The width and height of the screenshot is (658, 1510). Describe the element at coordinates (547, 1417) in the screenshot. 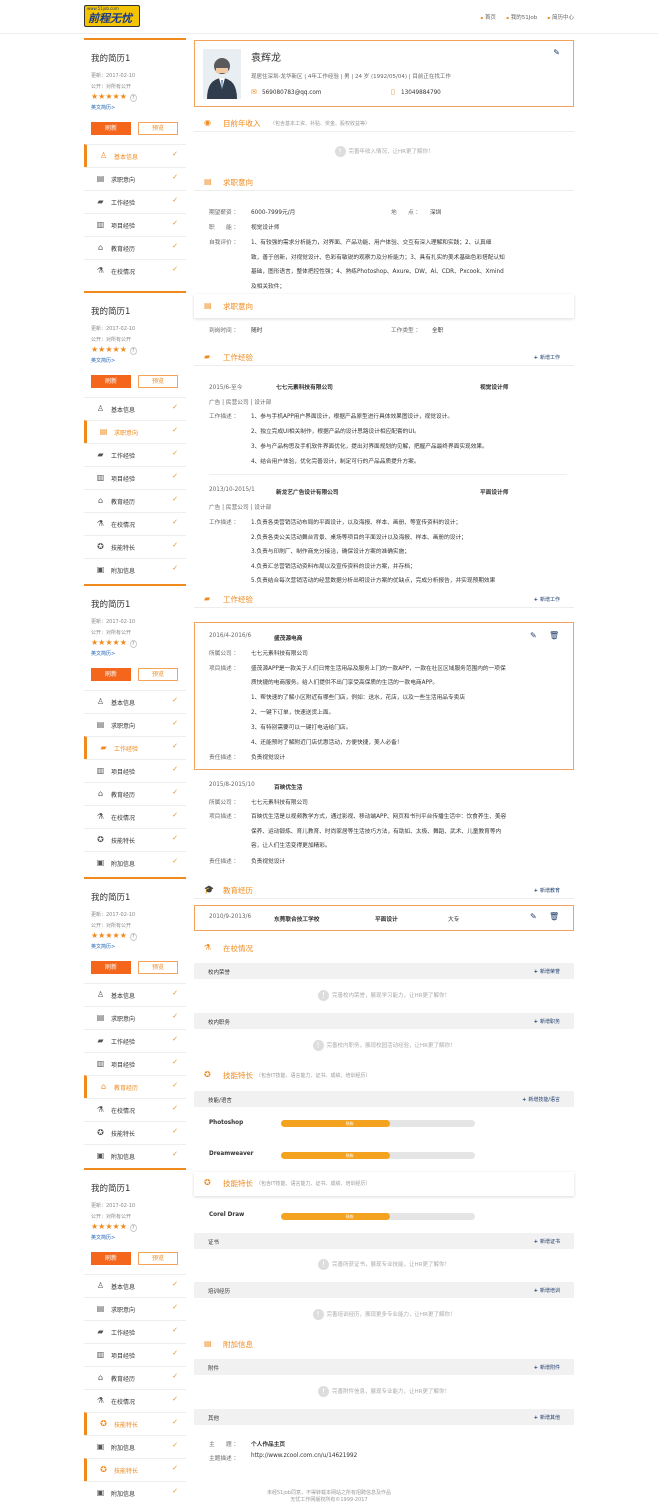

I see `add-other-button: 新增其他` at that location.